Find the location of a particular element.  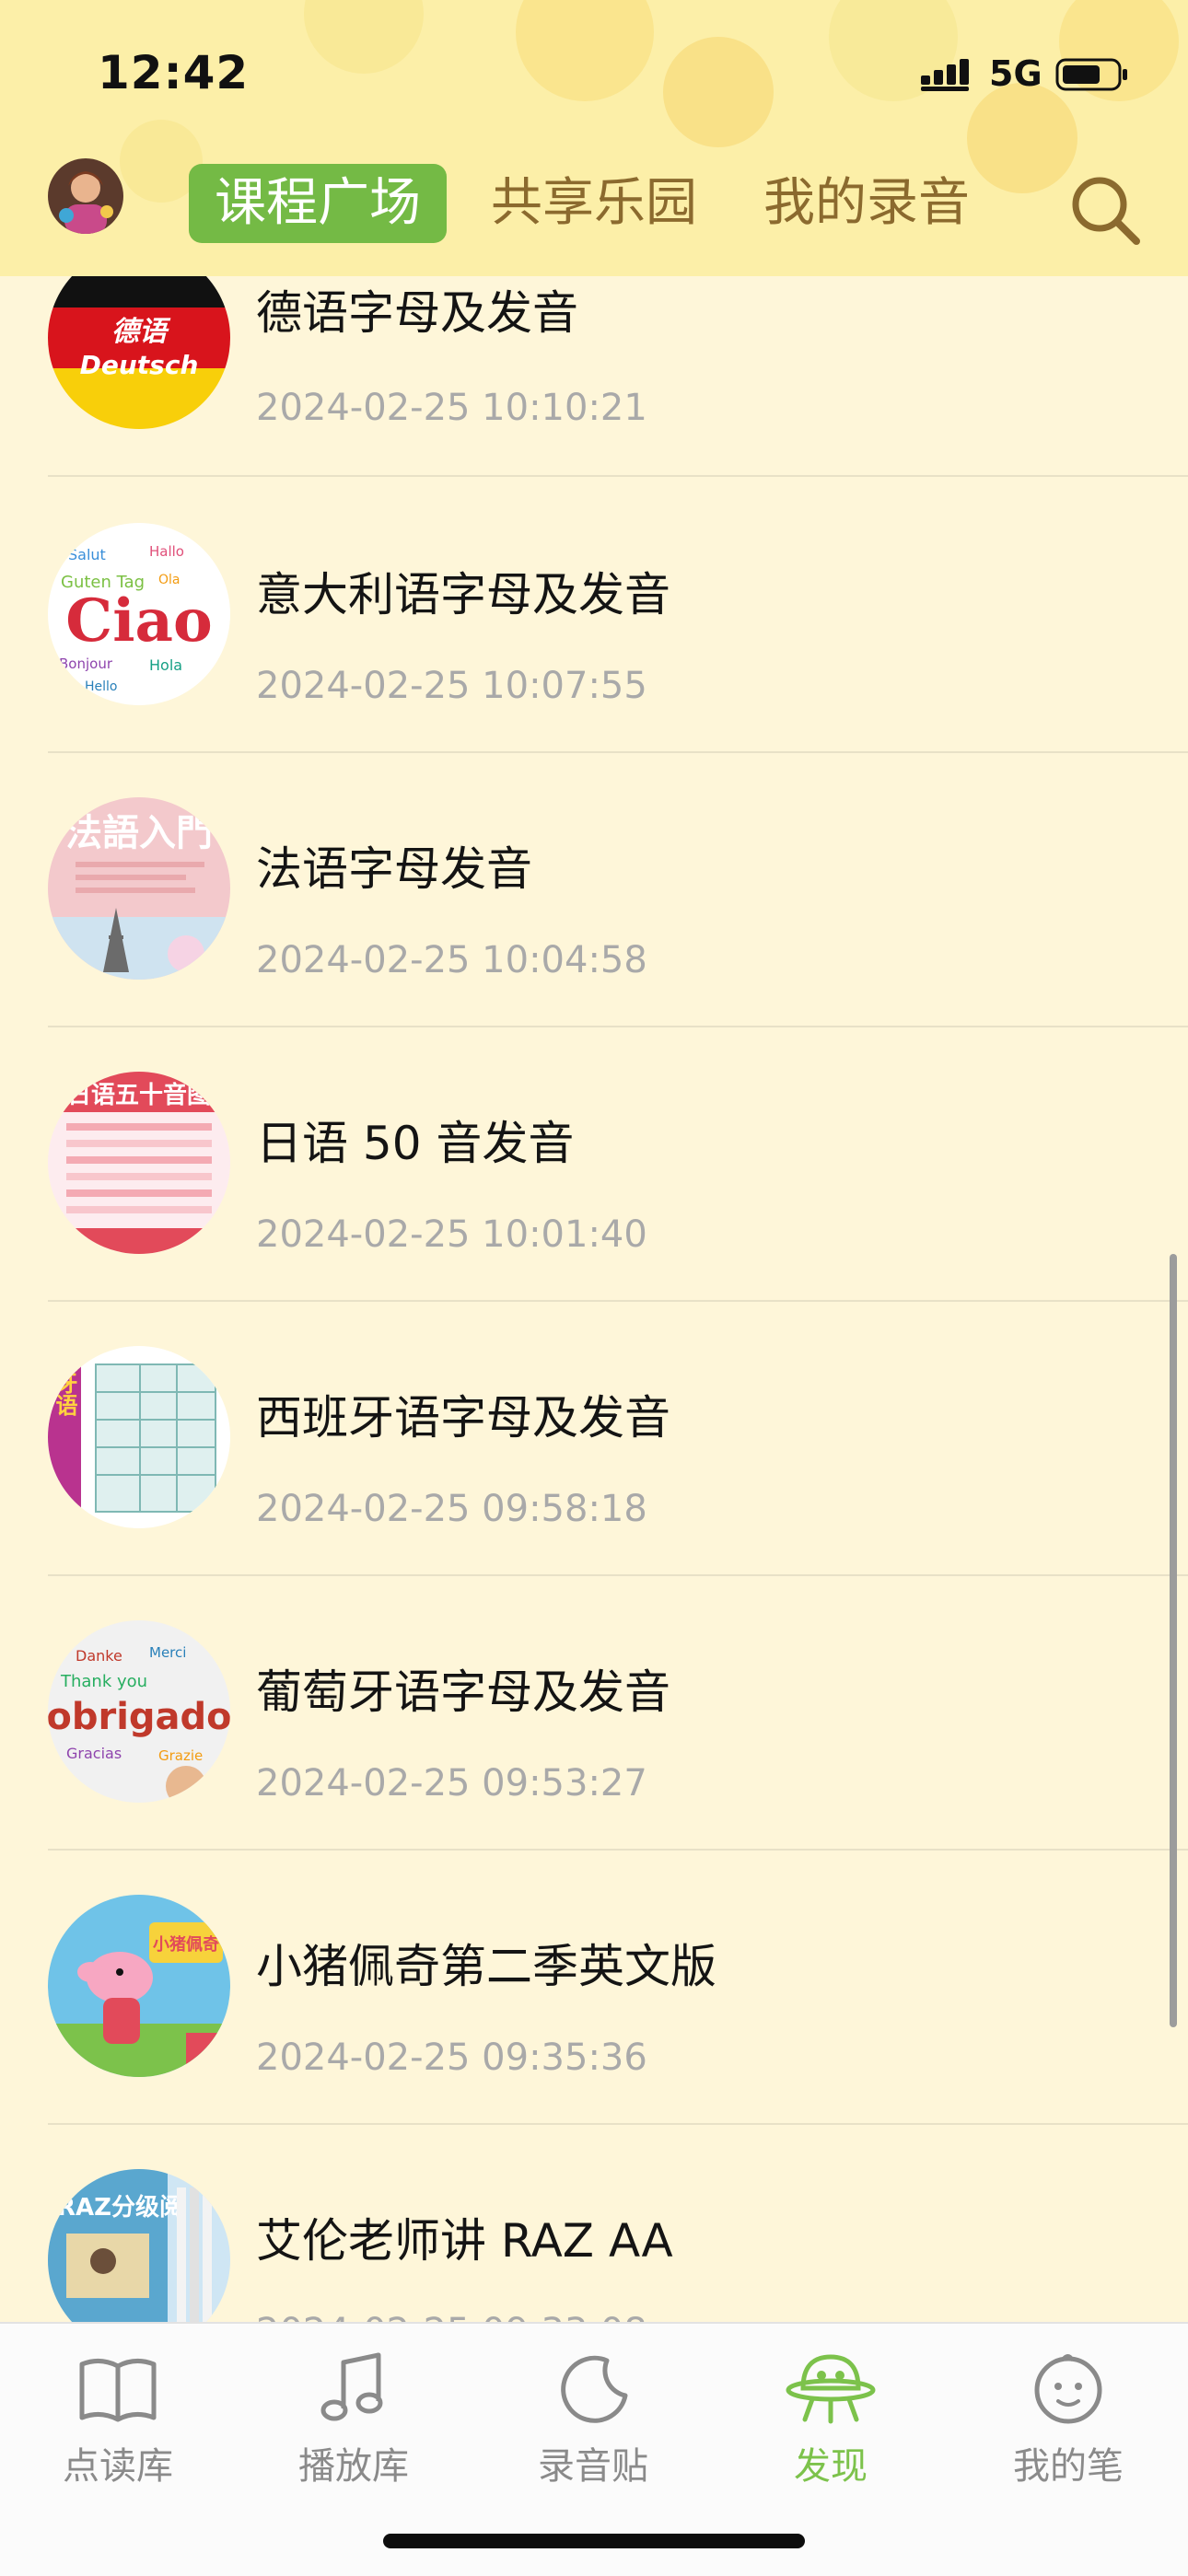

nav-label: 点读库 is located at coordinates (118, 2466).